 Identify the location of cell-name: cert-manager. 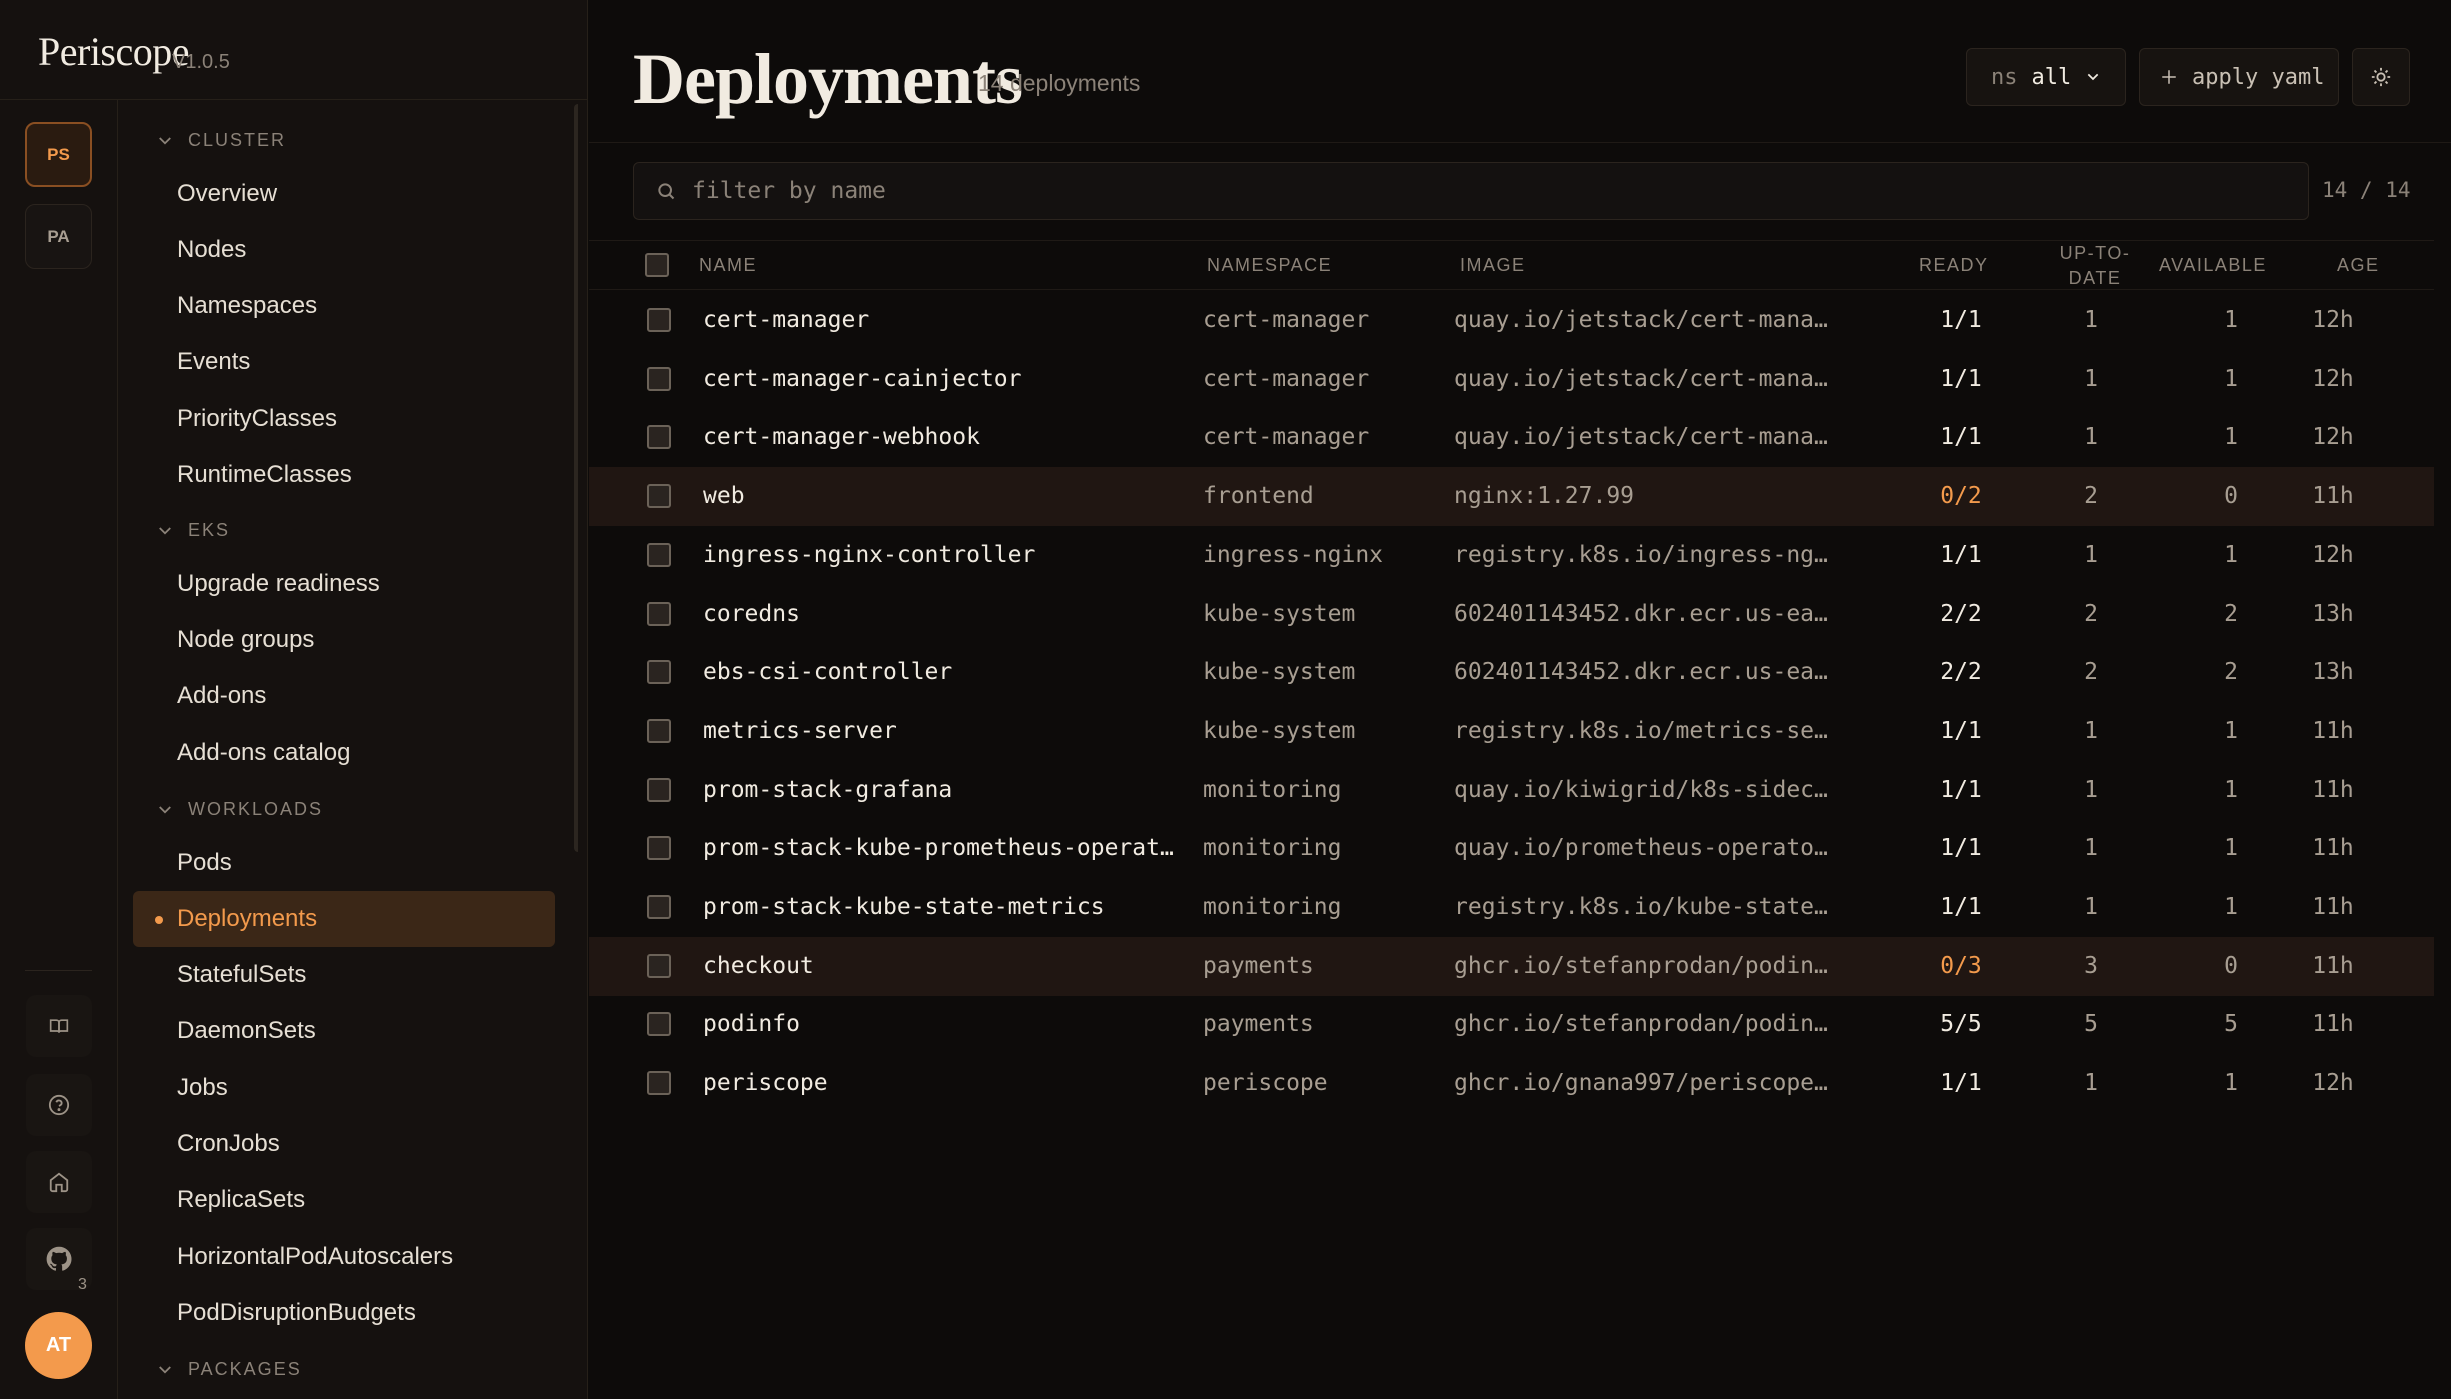
(786, 320).